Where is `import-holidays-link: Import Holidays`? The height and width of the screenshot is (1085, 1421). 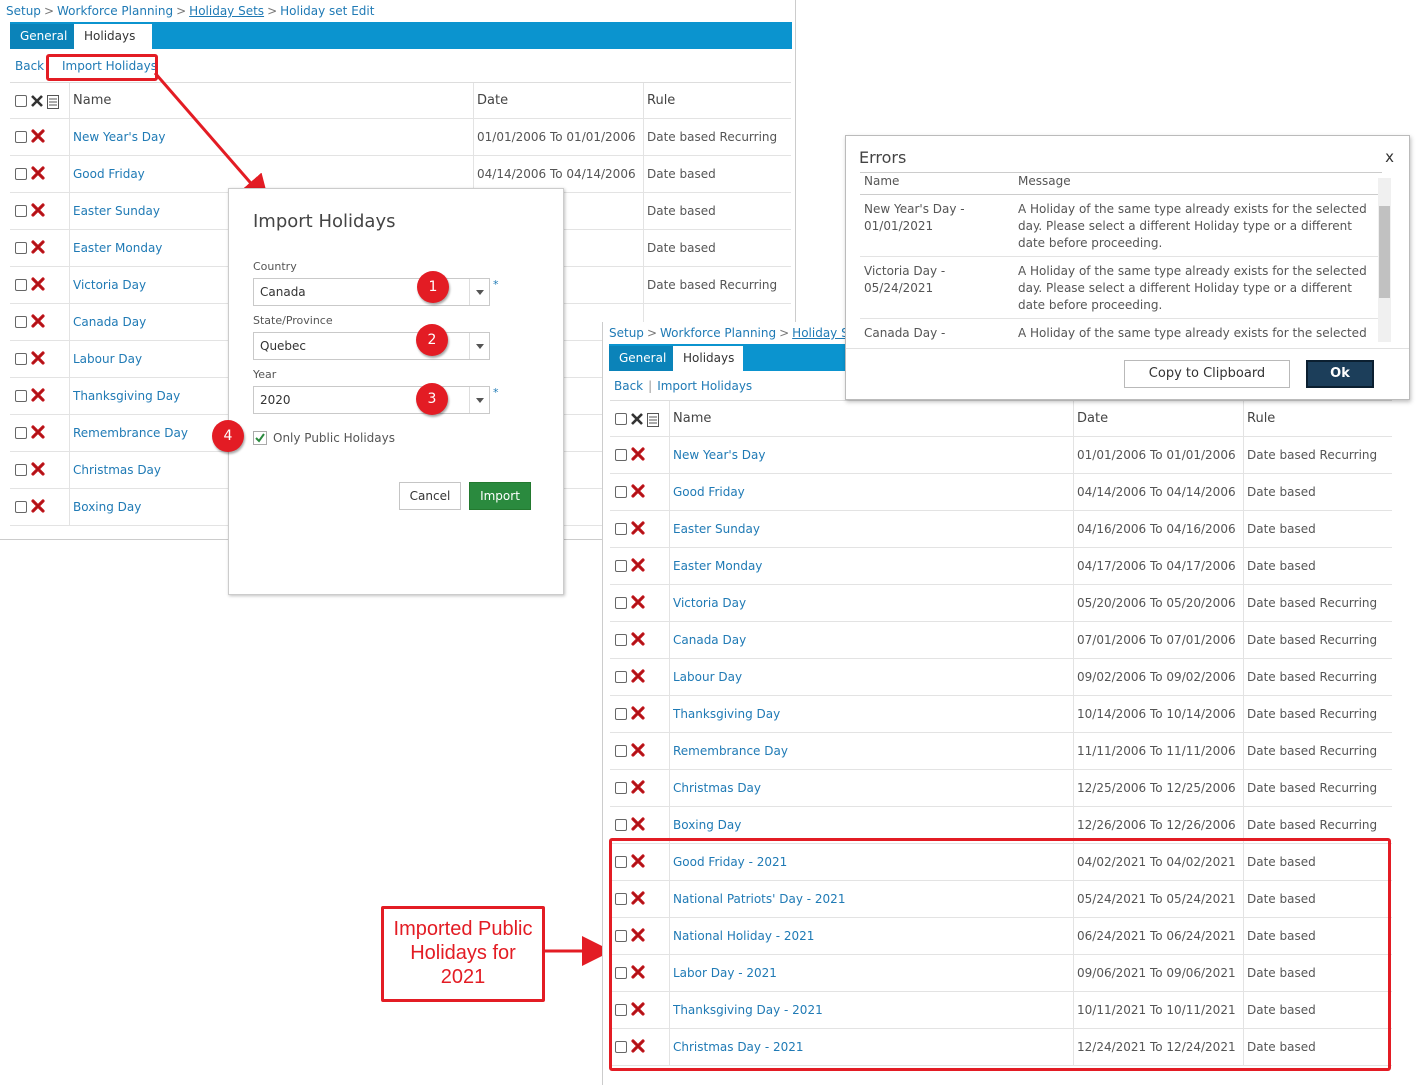 import-holidays-link: Import Holidays is located at coordinates (704, 386).